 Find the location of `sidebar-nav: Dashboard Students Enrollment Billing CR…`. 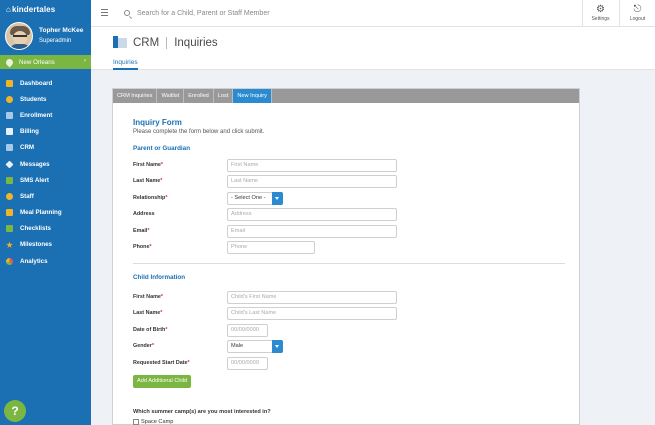

sidebar-nav: Dashboard Students Enrollment Billing CR… is located at coordinates (45, 172).